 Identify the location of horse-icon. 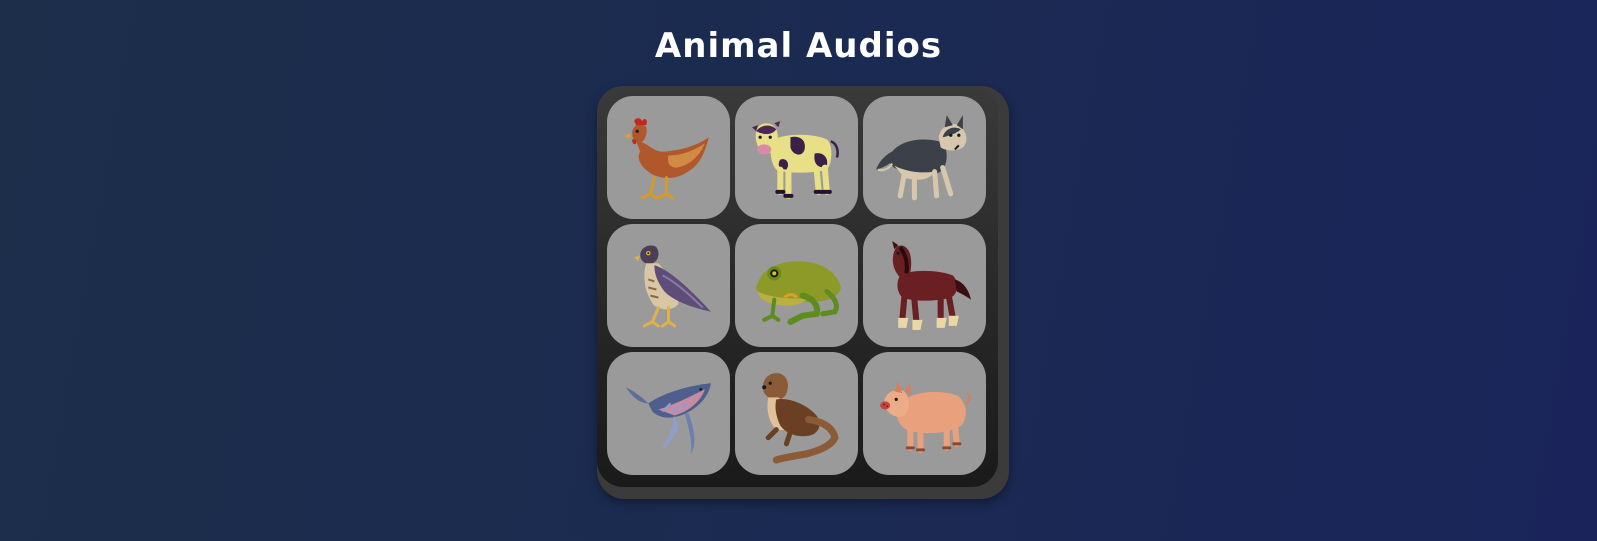
(931, 285).